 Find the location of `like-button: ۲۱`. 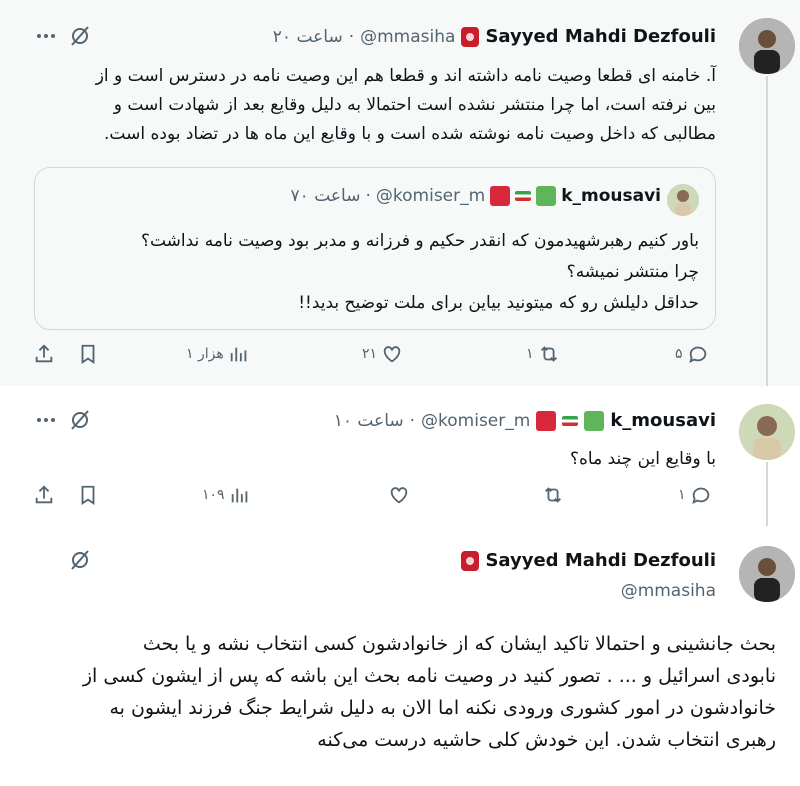

like-button: ۲۱ is located at coordinates (382, 354).